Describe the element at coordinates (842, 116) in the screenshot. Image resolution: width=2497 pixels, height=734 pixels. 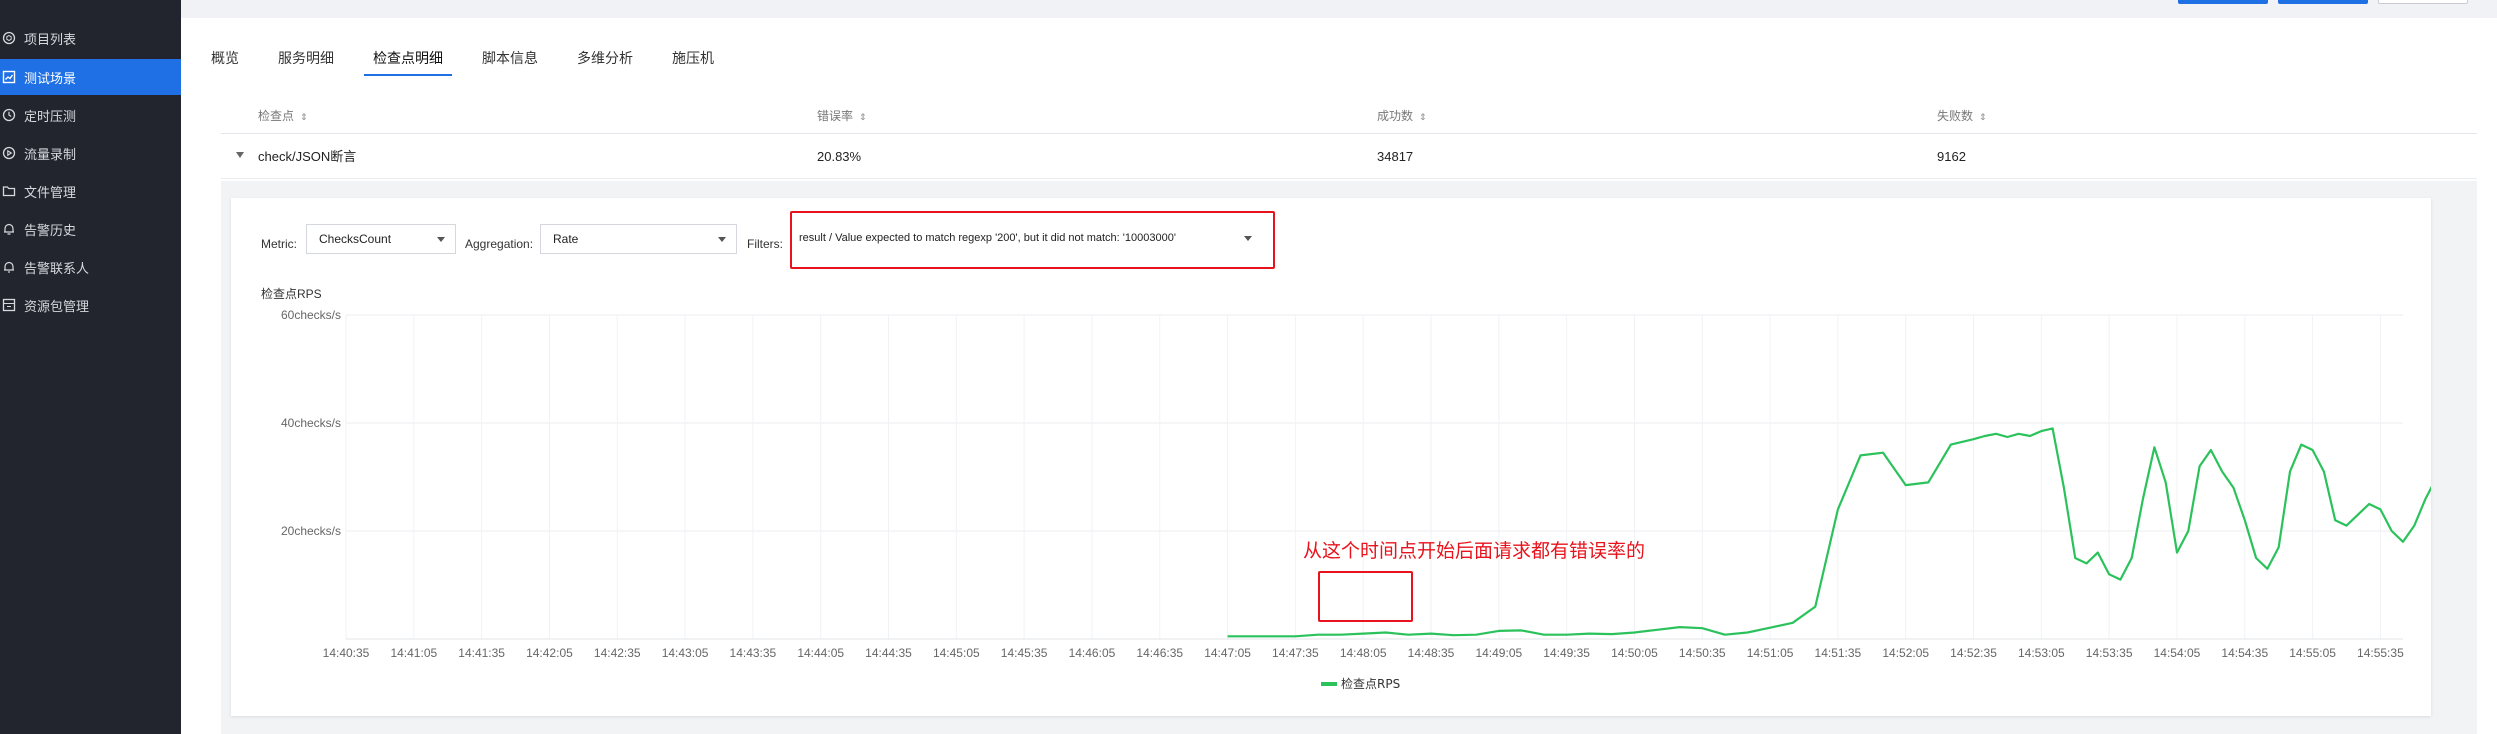
I see `column-header-error-rate: 错误率 ⇕` at that location.